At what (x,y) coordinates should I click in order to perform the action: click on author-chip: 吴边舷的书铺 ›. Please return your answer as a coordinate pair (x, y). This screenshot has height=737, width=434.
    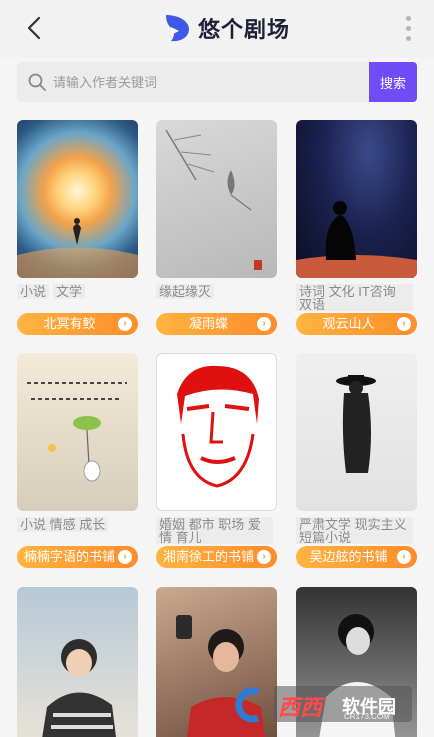
    Looking at the image, I should click on (356, 557).